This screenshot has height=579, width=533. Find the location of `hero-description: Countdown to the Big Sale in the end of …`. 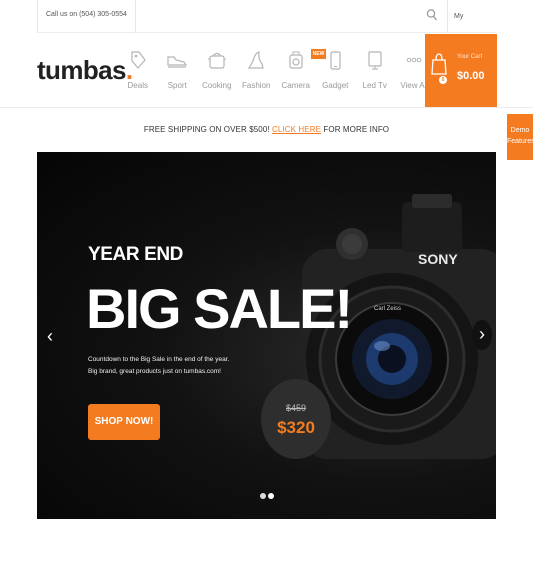

hero-description: Countdown to the Big Sale in the end of … is located at coordinates (173, 366).